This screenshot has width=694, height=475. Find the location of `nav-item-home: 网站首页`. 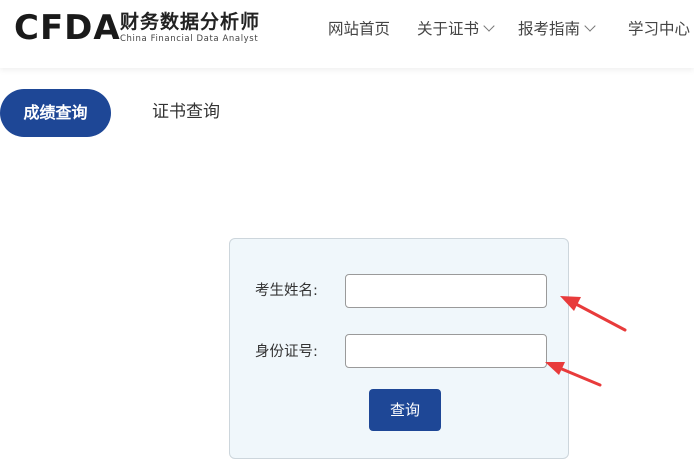

nav-item-home: 网站首页 is located at coordinates (359, 29).